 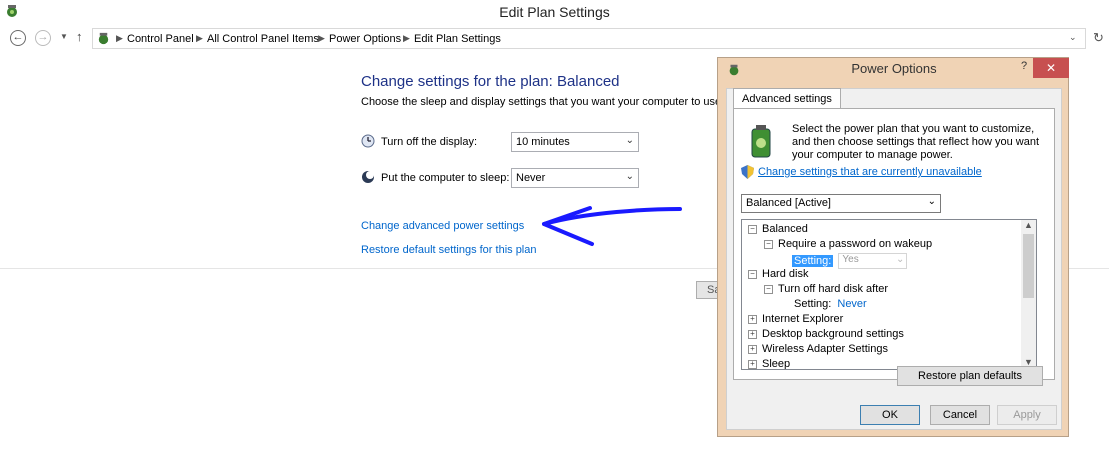 I want to click on tree-node-turn-off-hard-disk: − Turn off hard disk after, so click(x=826, y=289).